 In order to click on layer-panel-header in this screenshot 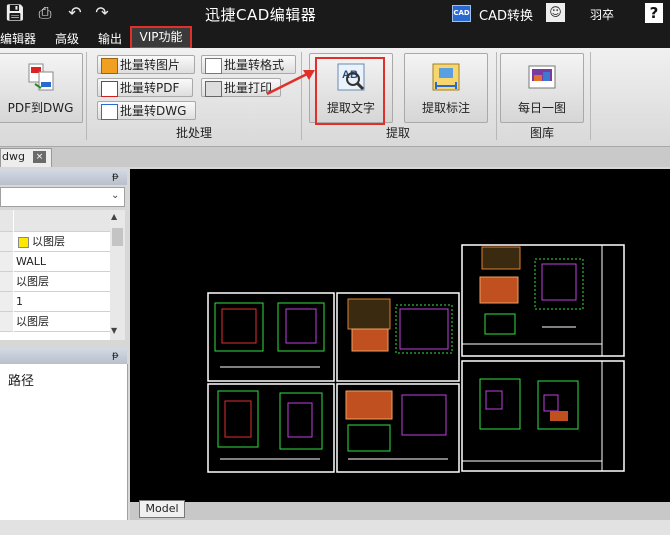, I will do `click(63, 177)`.